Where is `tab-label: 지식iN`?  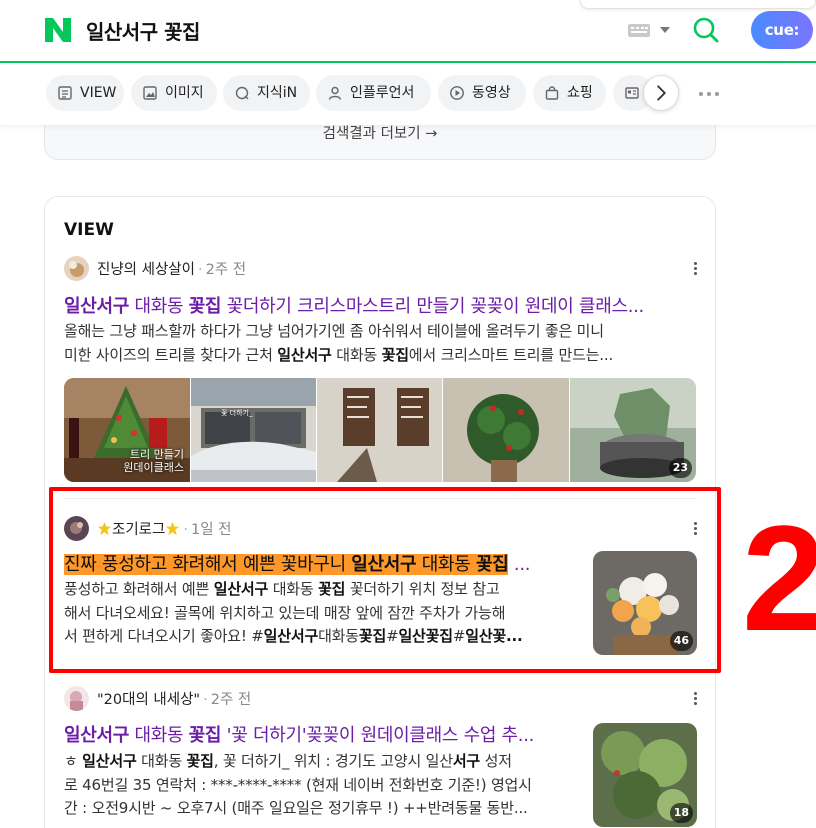
tab-label: 지식iN is located at coordinates (277, 93).